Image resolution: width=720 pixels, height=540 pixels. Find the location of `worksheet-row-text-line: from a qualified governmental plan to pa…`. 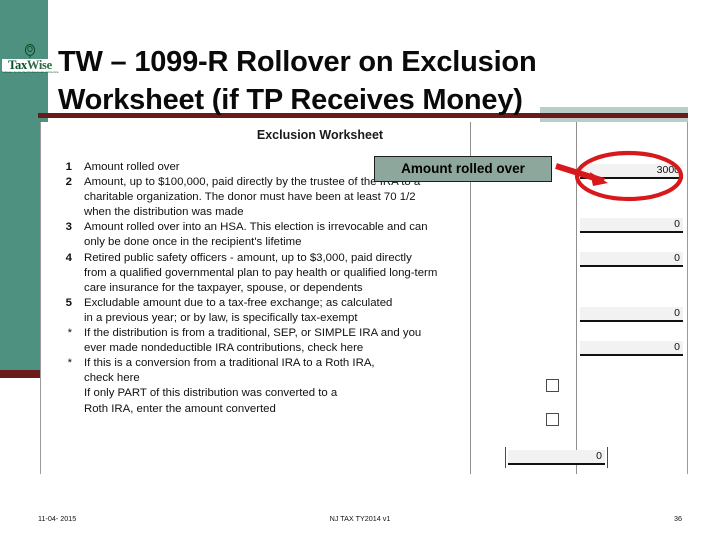

worksheet-row-text-line: from a qualified governmental plan to pa… is located at coordinates (261, 272).